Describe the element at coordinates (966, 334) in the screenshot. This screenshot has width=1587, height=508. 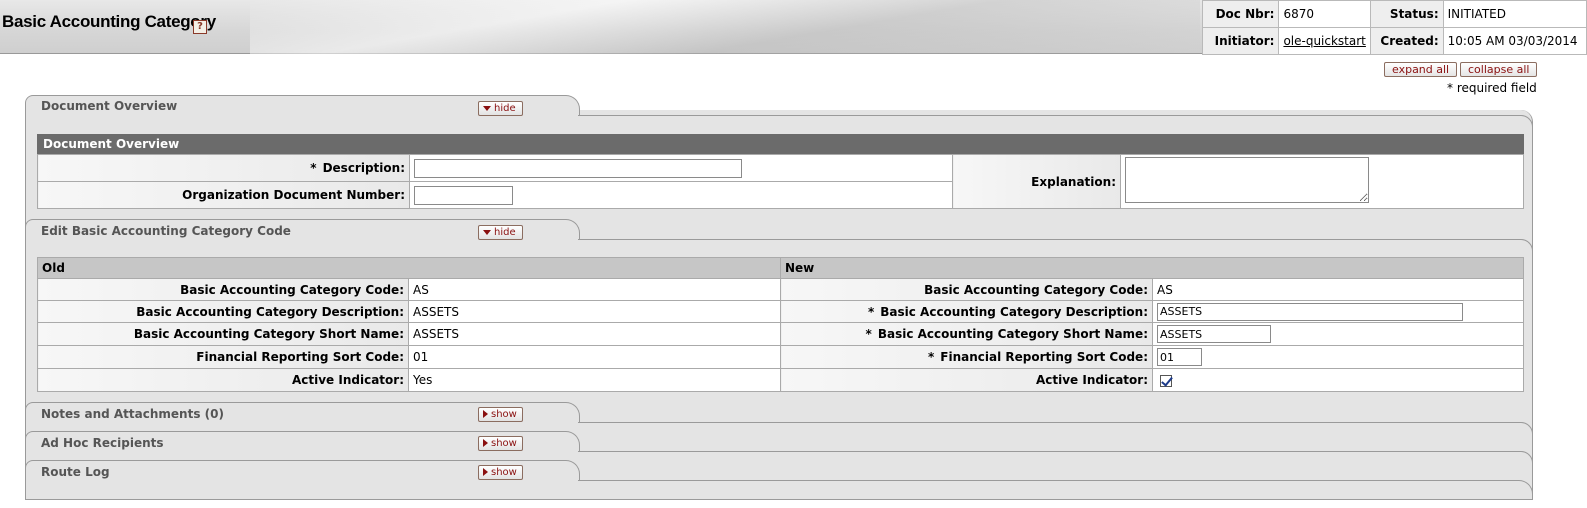
I see `new-short-name-label-cell: * Basic Accounting Category Short Name:` at that location.